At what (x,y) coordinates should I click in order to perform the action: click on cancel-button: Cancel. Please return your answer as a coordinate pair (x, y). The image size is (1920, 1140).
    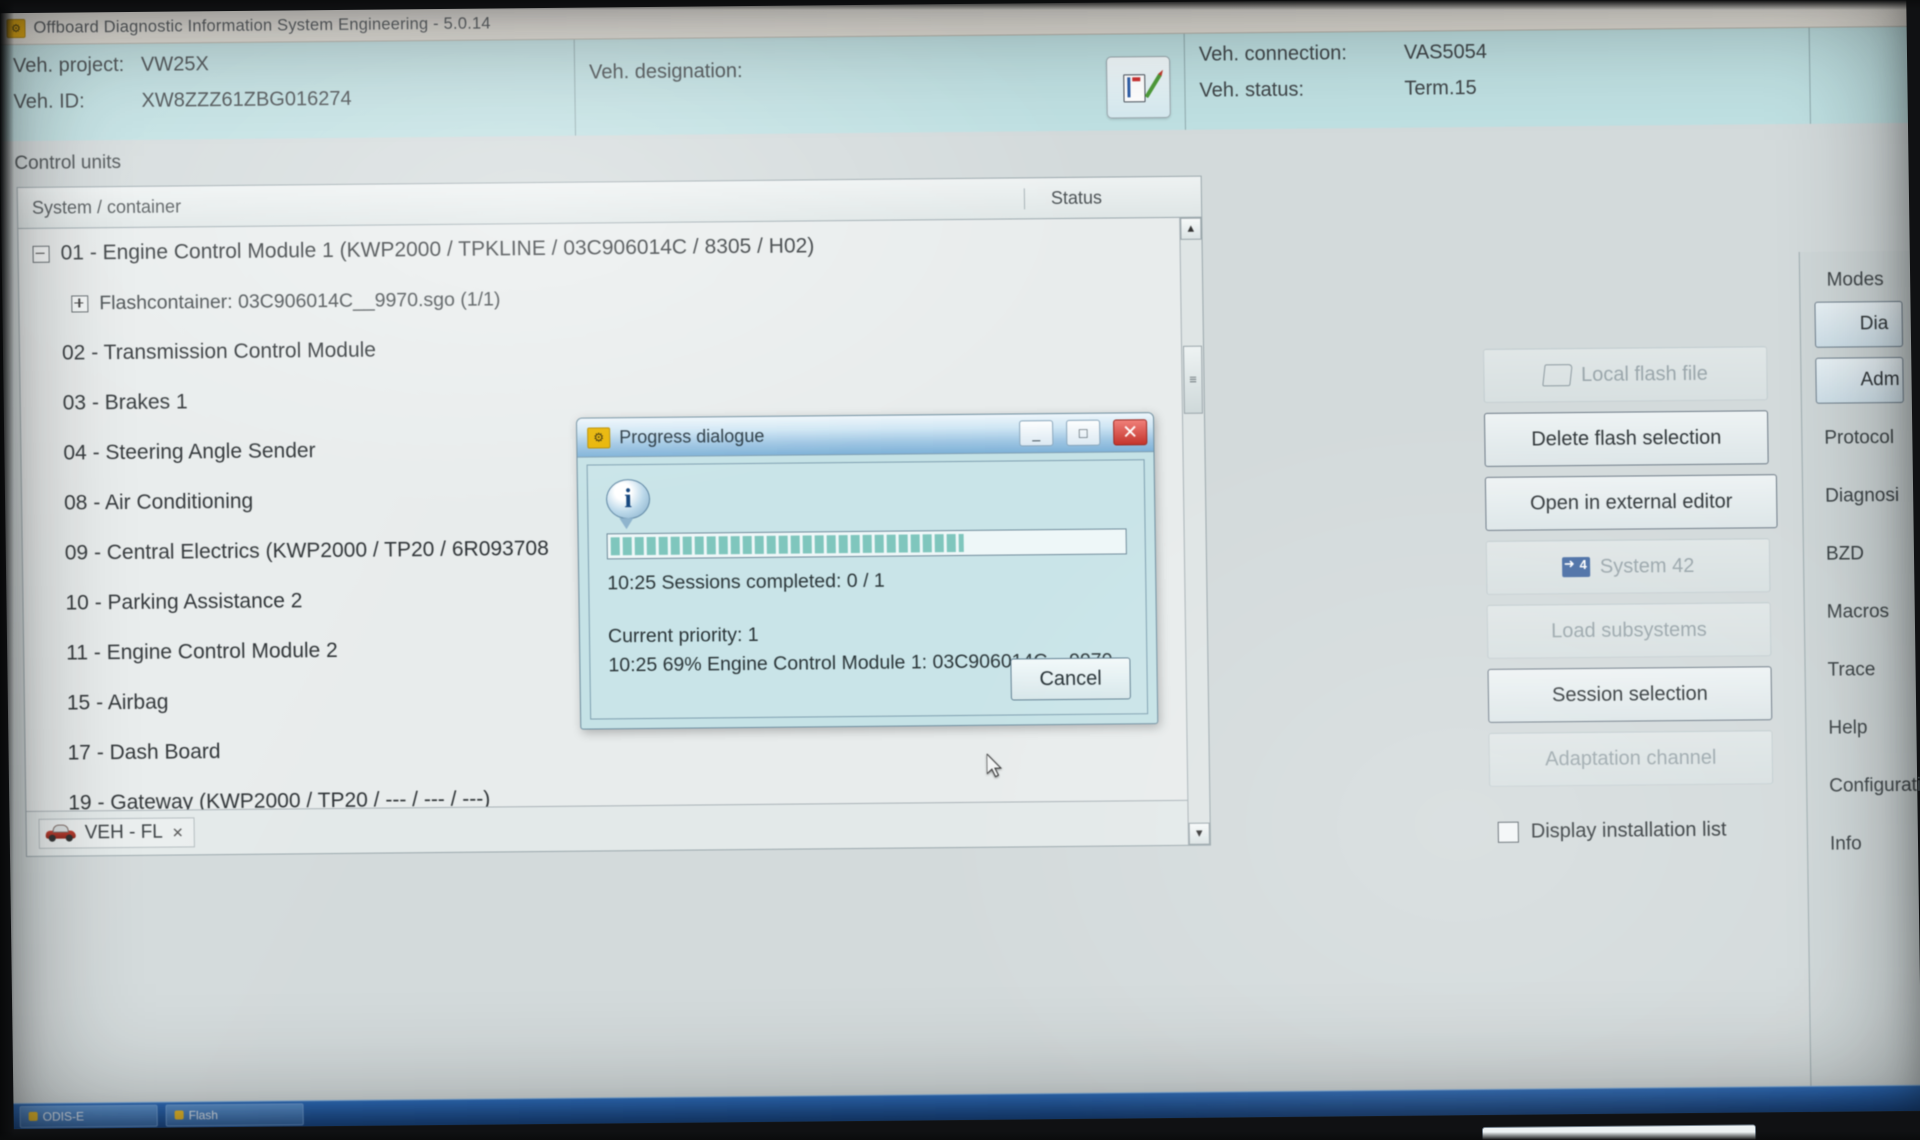
    Looking at the image, I should click on (1070, 679).